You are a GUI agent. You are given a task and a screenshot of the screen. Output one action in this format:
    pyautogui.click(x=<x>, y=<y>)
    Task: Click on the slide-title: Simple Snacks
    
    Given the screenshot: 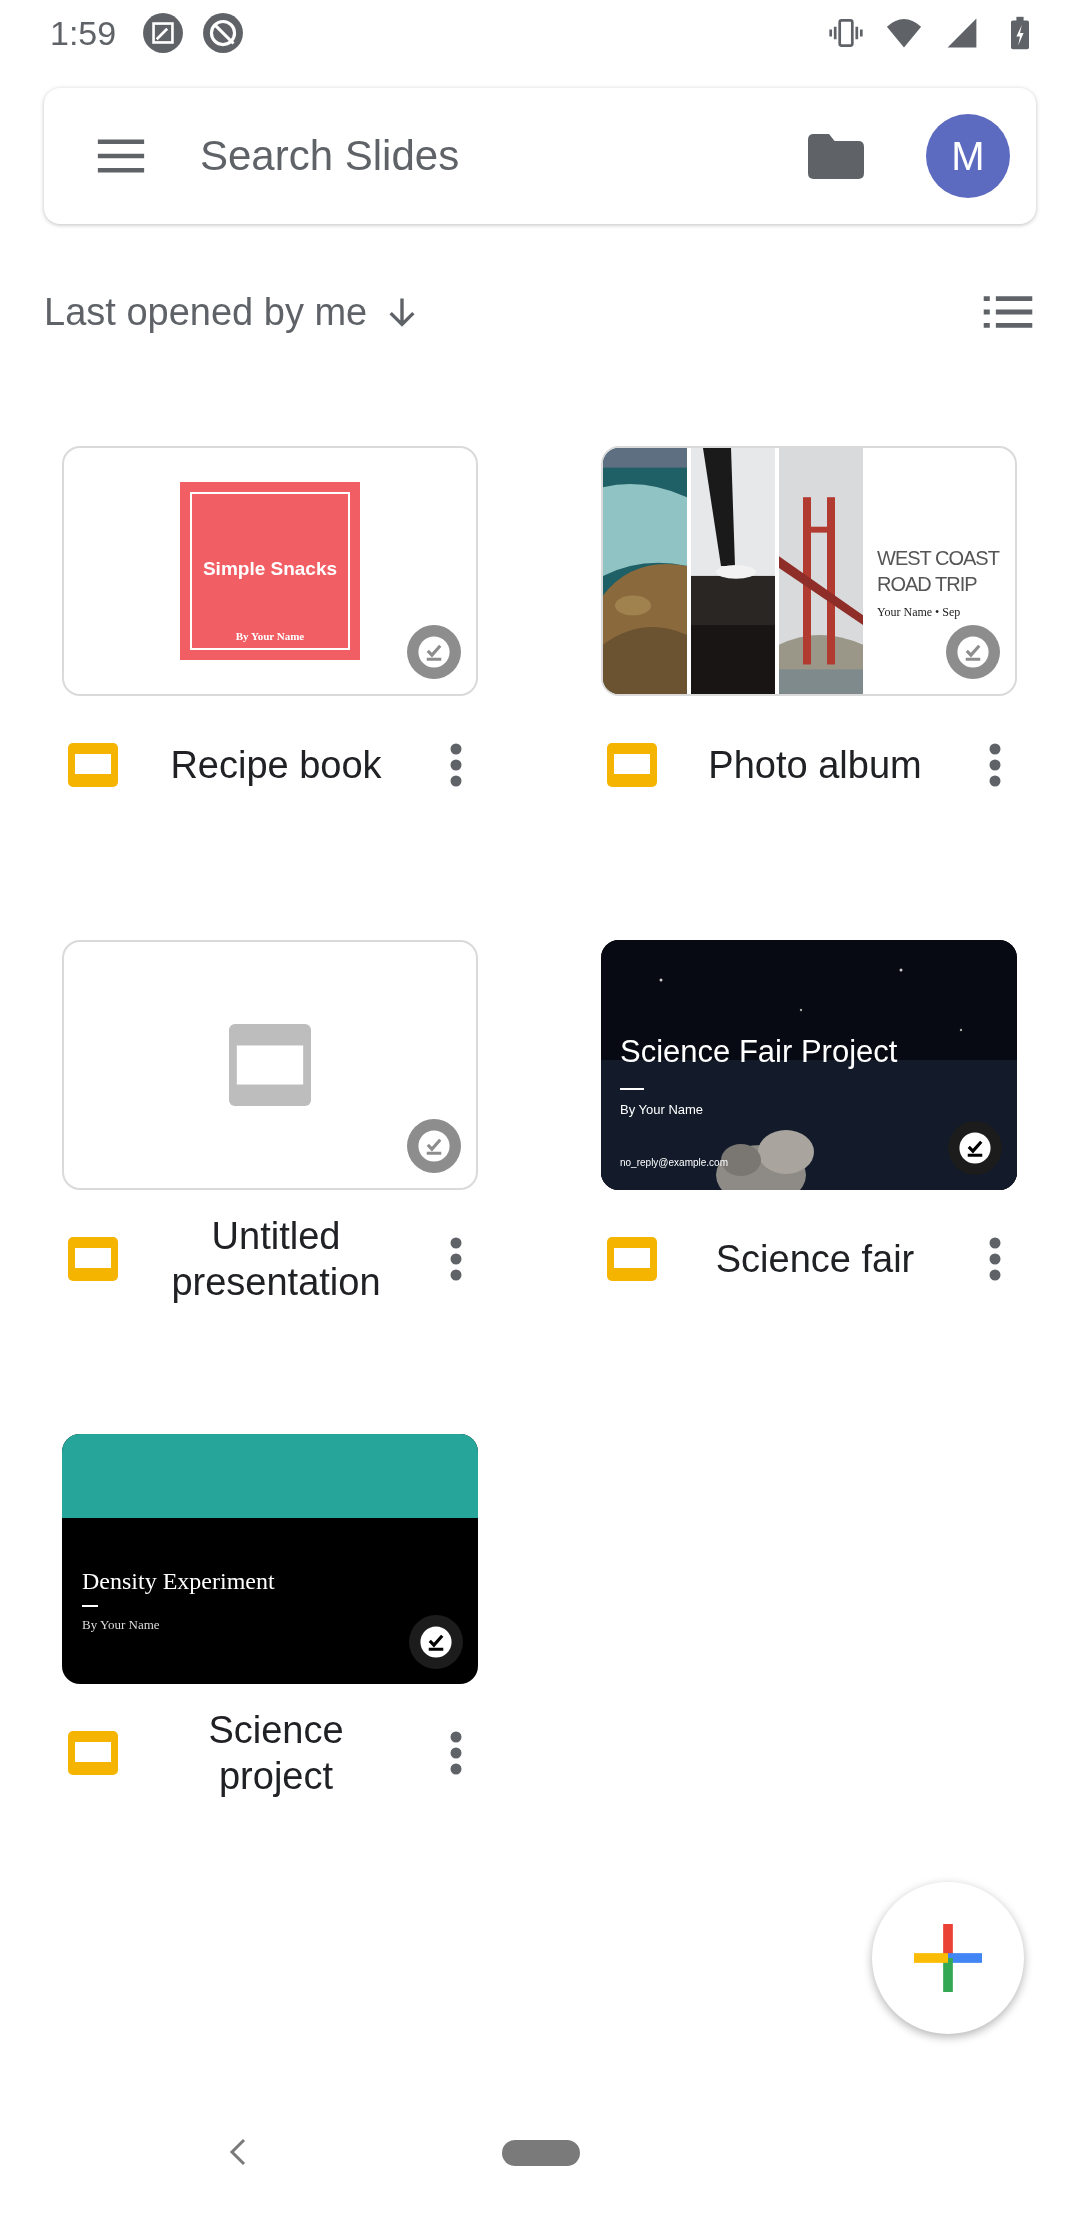 What is the action you would take?
    pyautogui.click(x=270, y=569)
    